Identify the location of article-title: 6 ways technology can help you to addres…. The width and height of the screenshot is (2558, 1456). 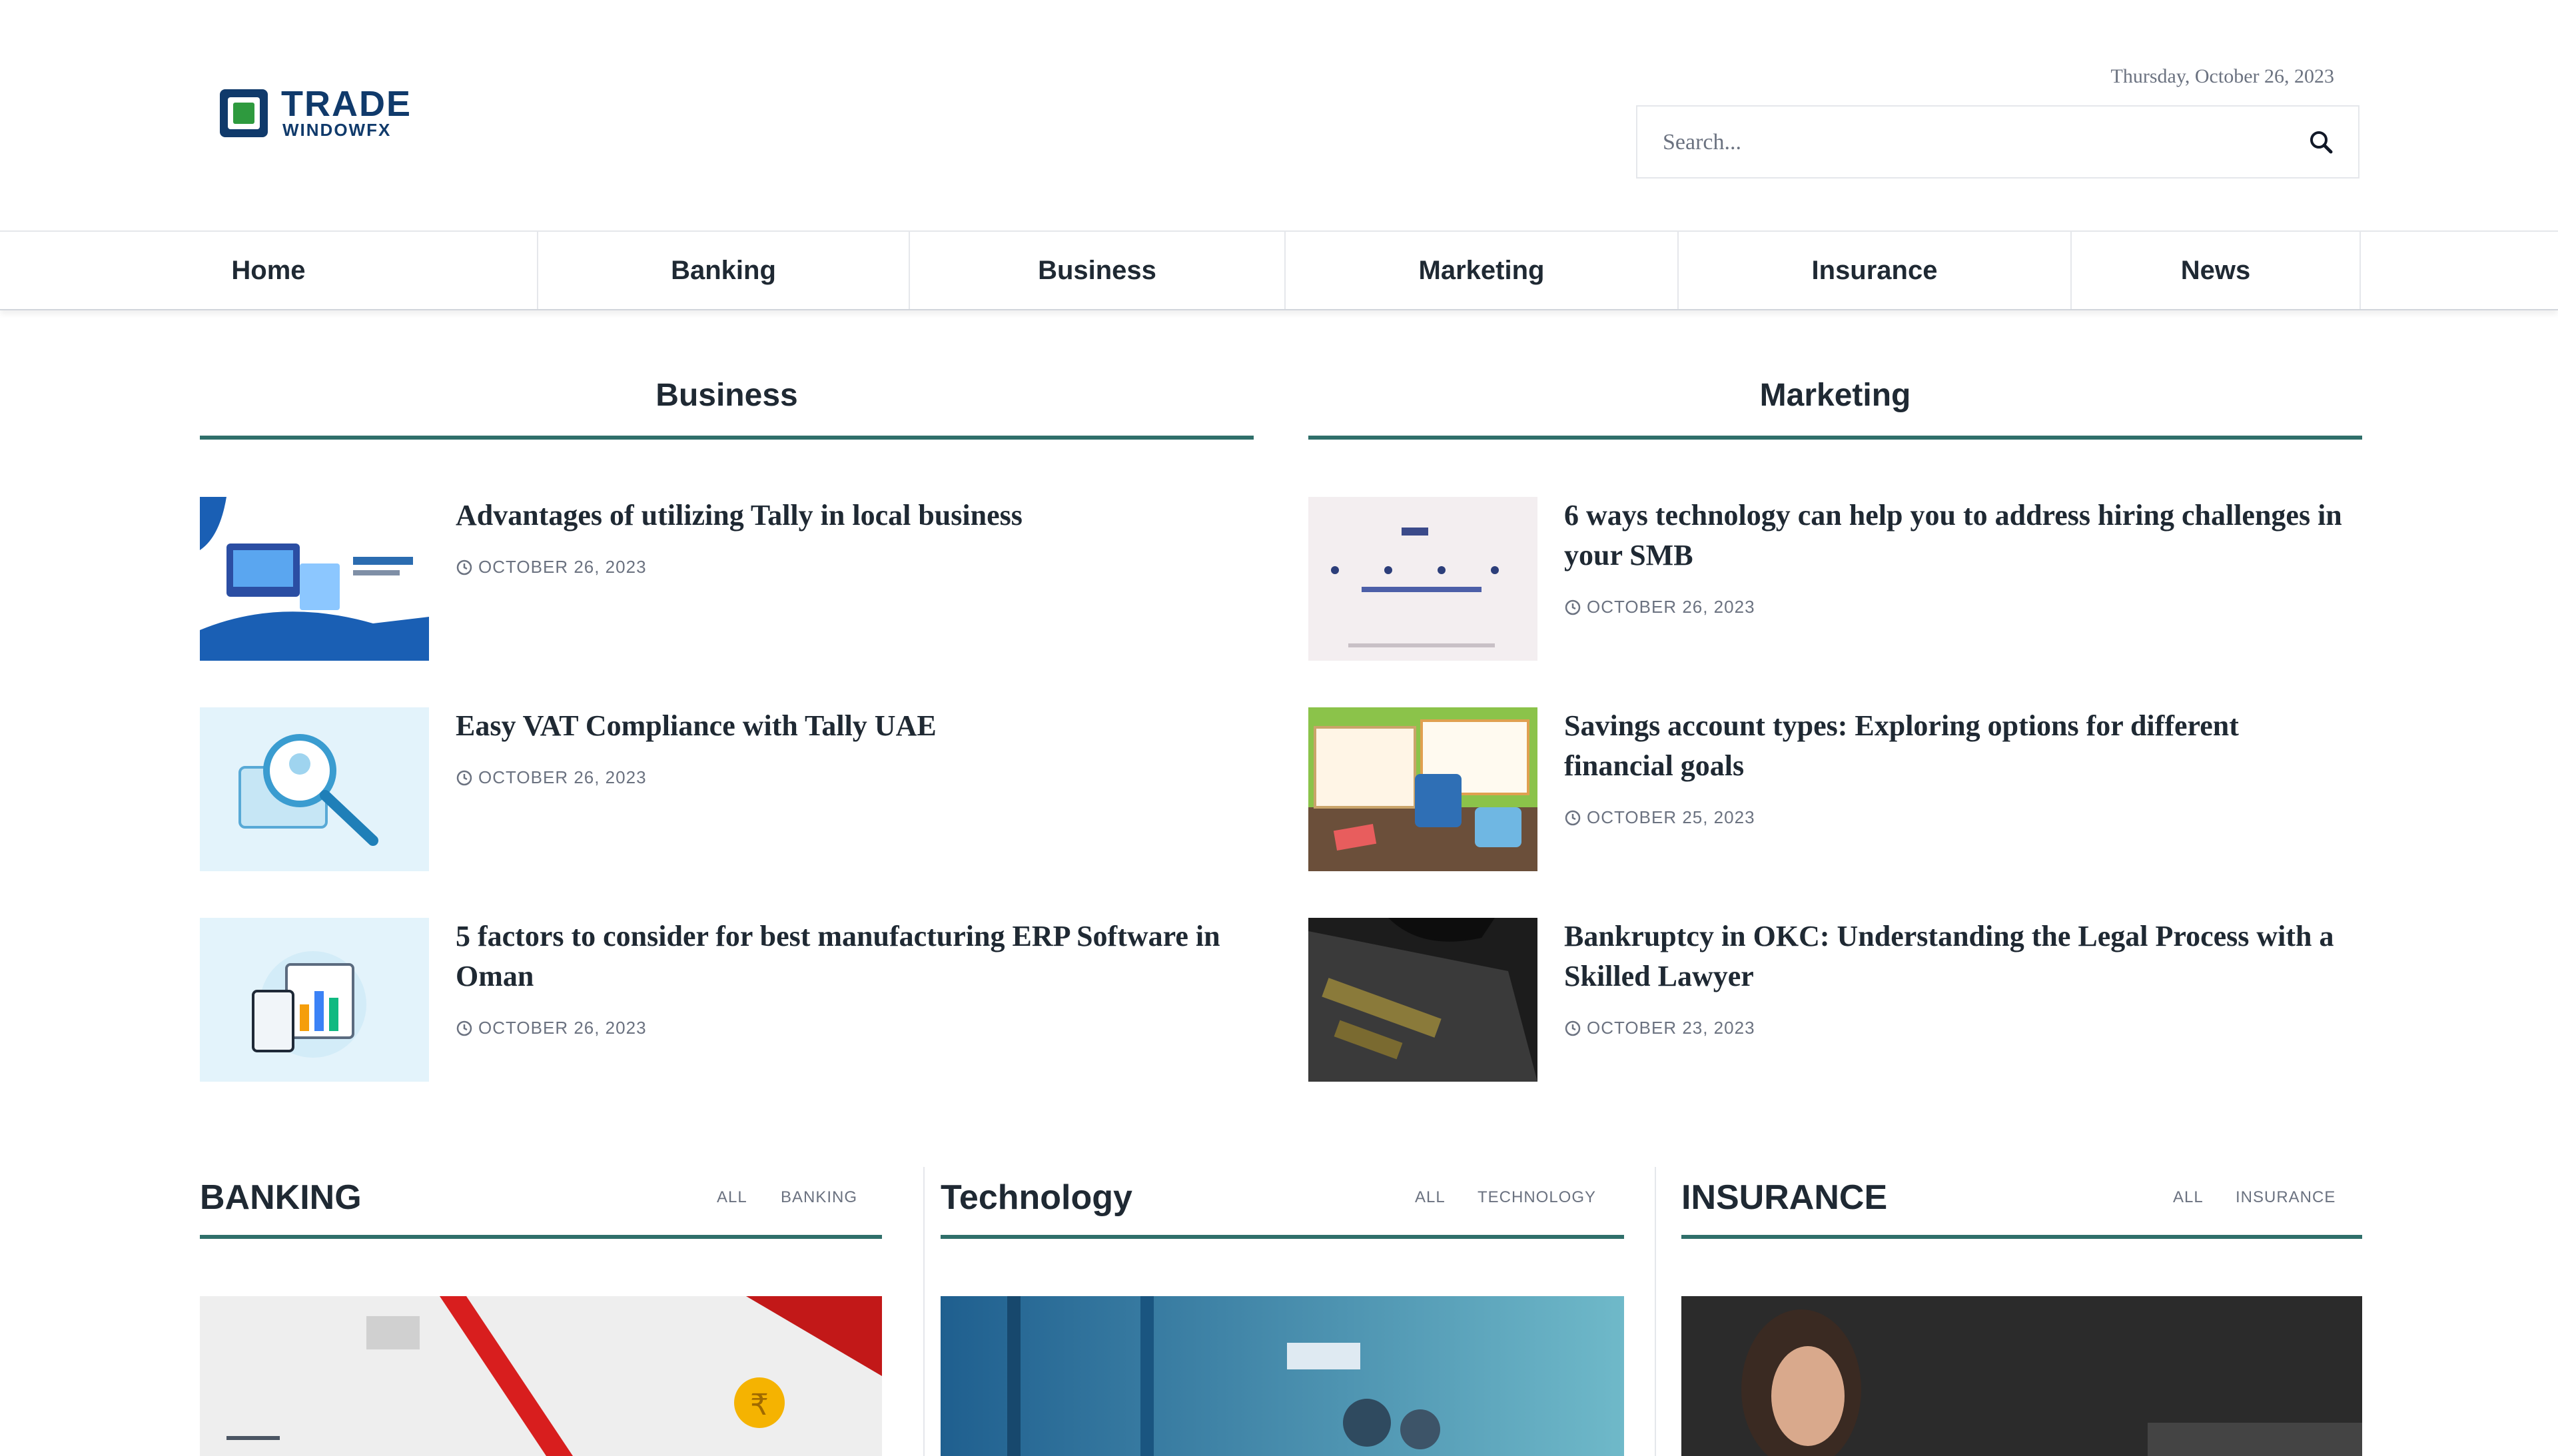
(1957, 535).